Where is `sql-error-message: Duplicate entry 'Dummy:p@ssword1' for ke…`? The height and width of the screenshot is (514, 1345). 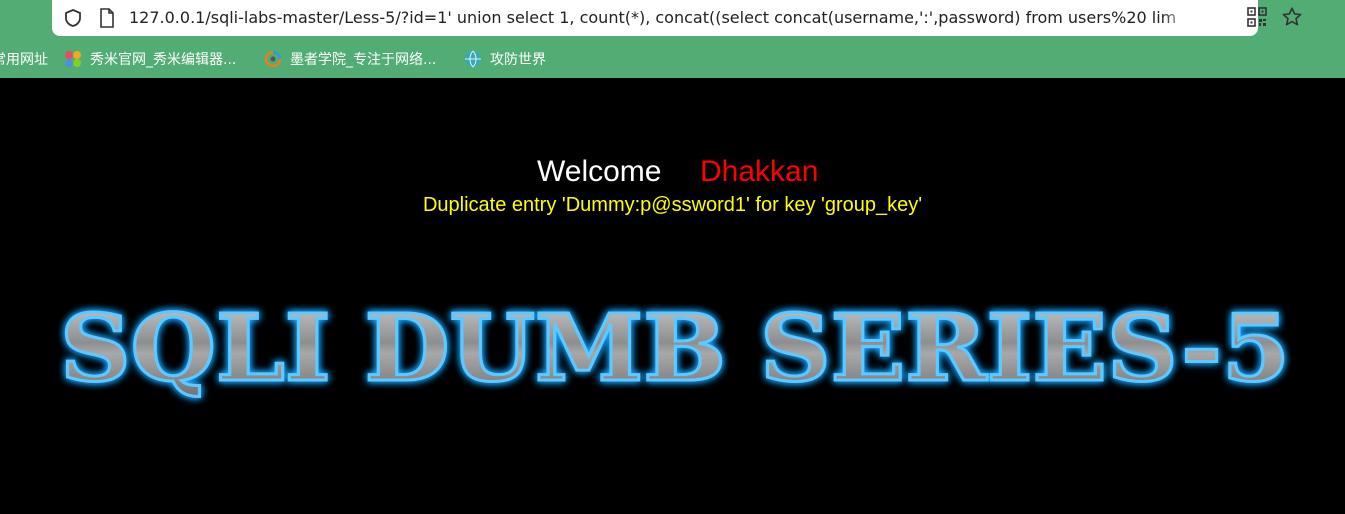
sql-error-message: Duplicate entry 'Dummy:p@ssword1' for ke… is located at coordinates (672, 205).